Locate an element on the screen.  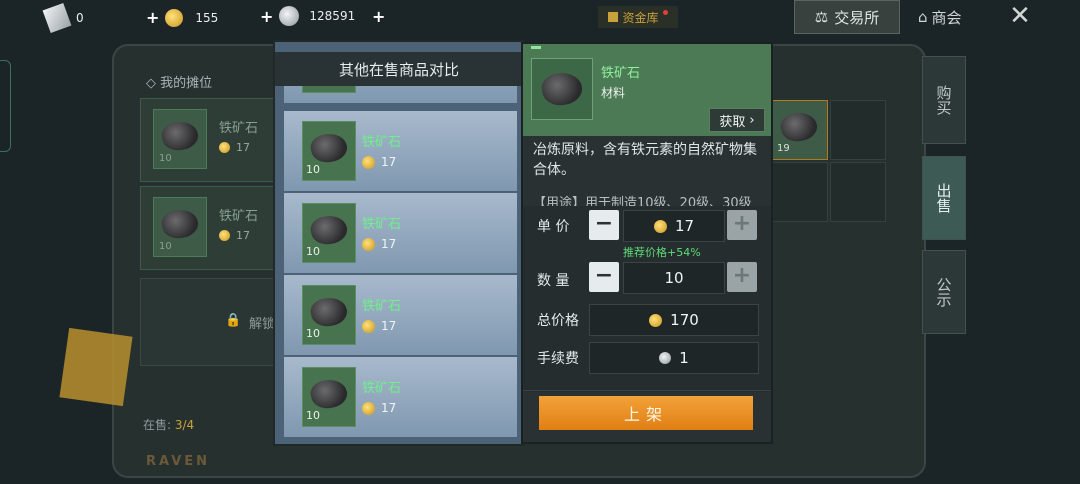
sticky-note-decoration is located at coordinates (96, 367).